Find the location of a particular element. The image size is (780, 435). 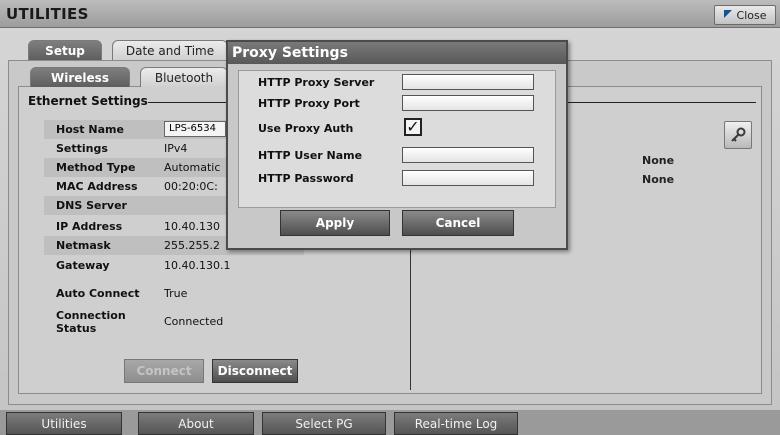

field-label: Use Proxy Auth is located at coordinates (306, 128).